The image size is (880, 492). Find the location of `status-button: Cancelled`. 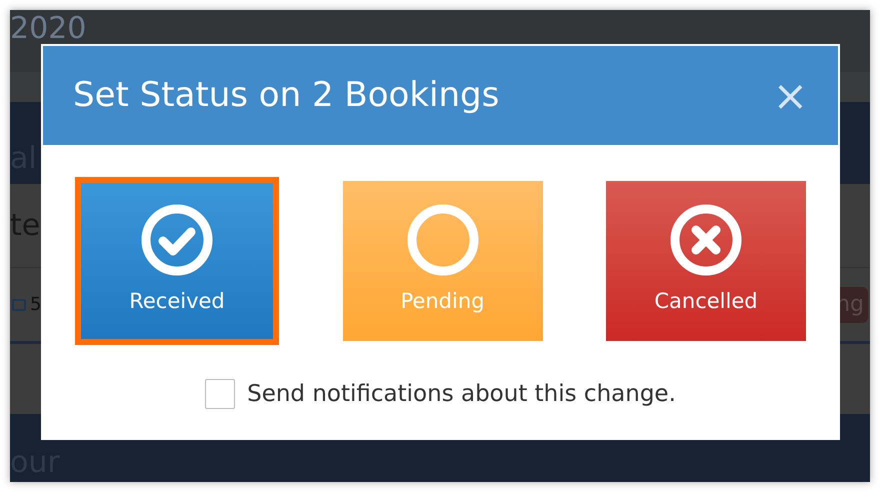

status-button: Cancelled is located at coordinates (706, 261).